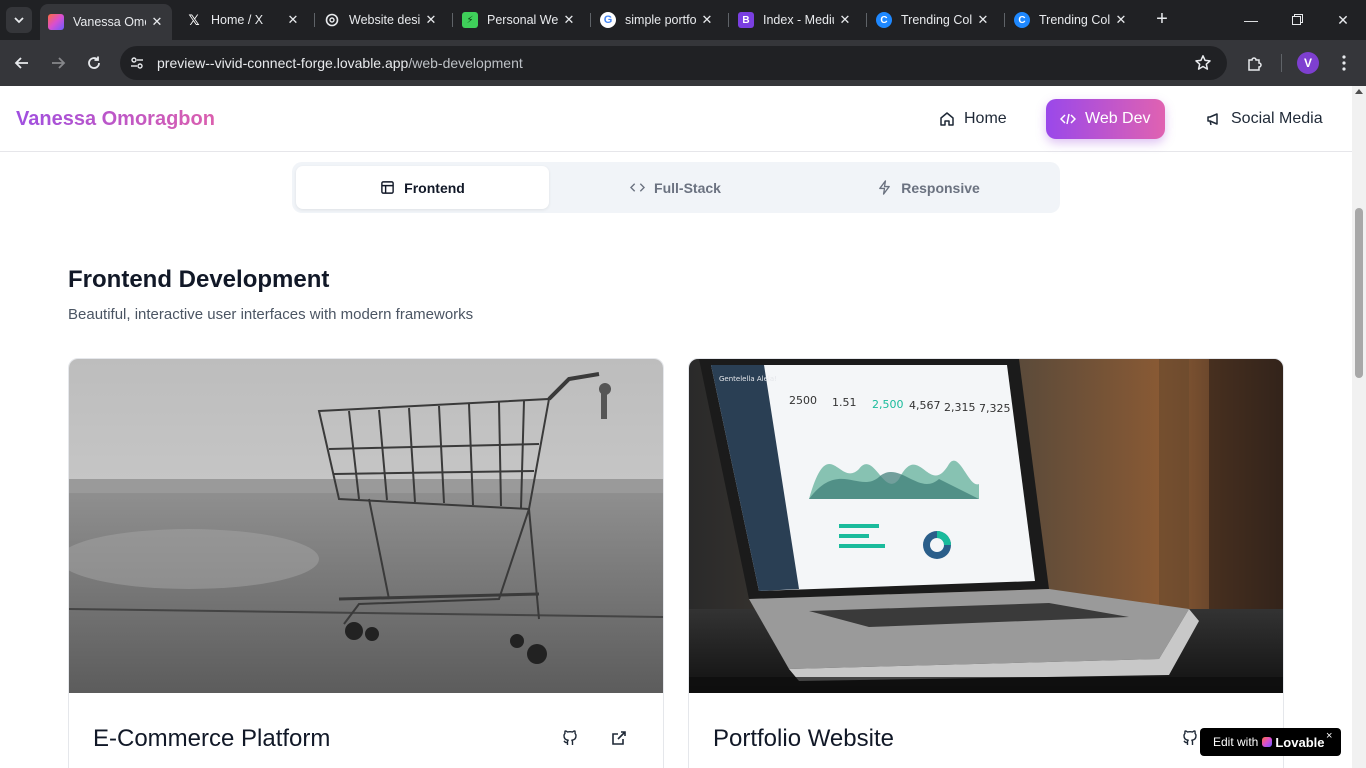 Image resolution: width=1366 pixels, height=768 pixels. I want to click on tab-frontend-label: Frontend, so click(434, 187).